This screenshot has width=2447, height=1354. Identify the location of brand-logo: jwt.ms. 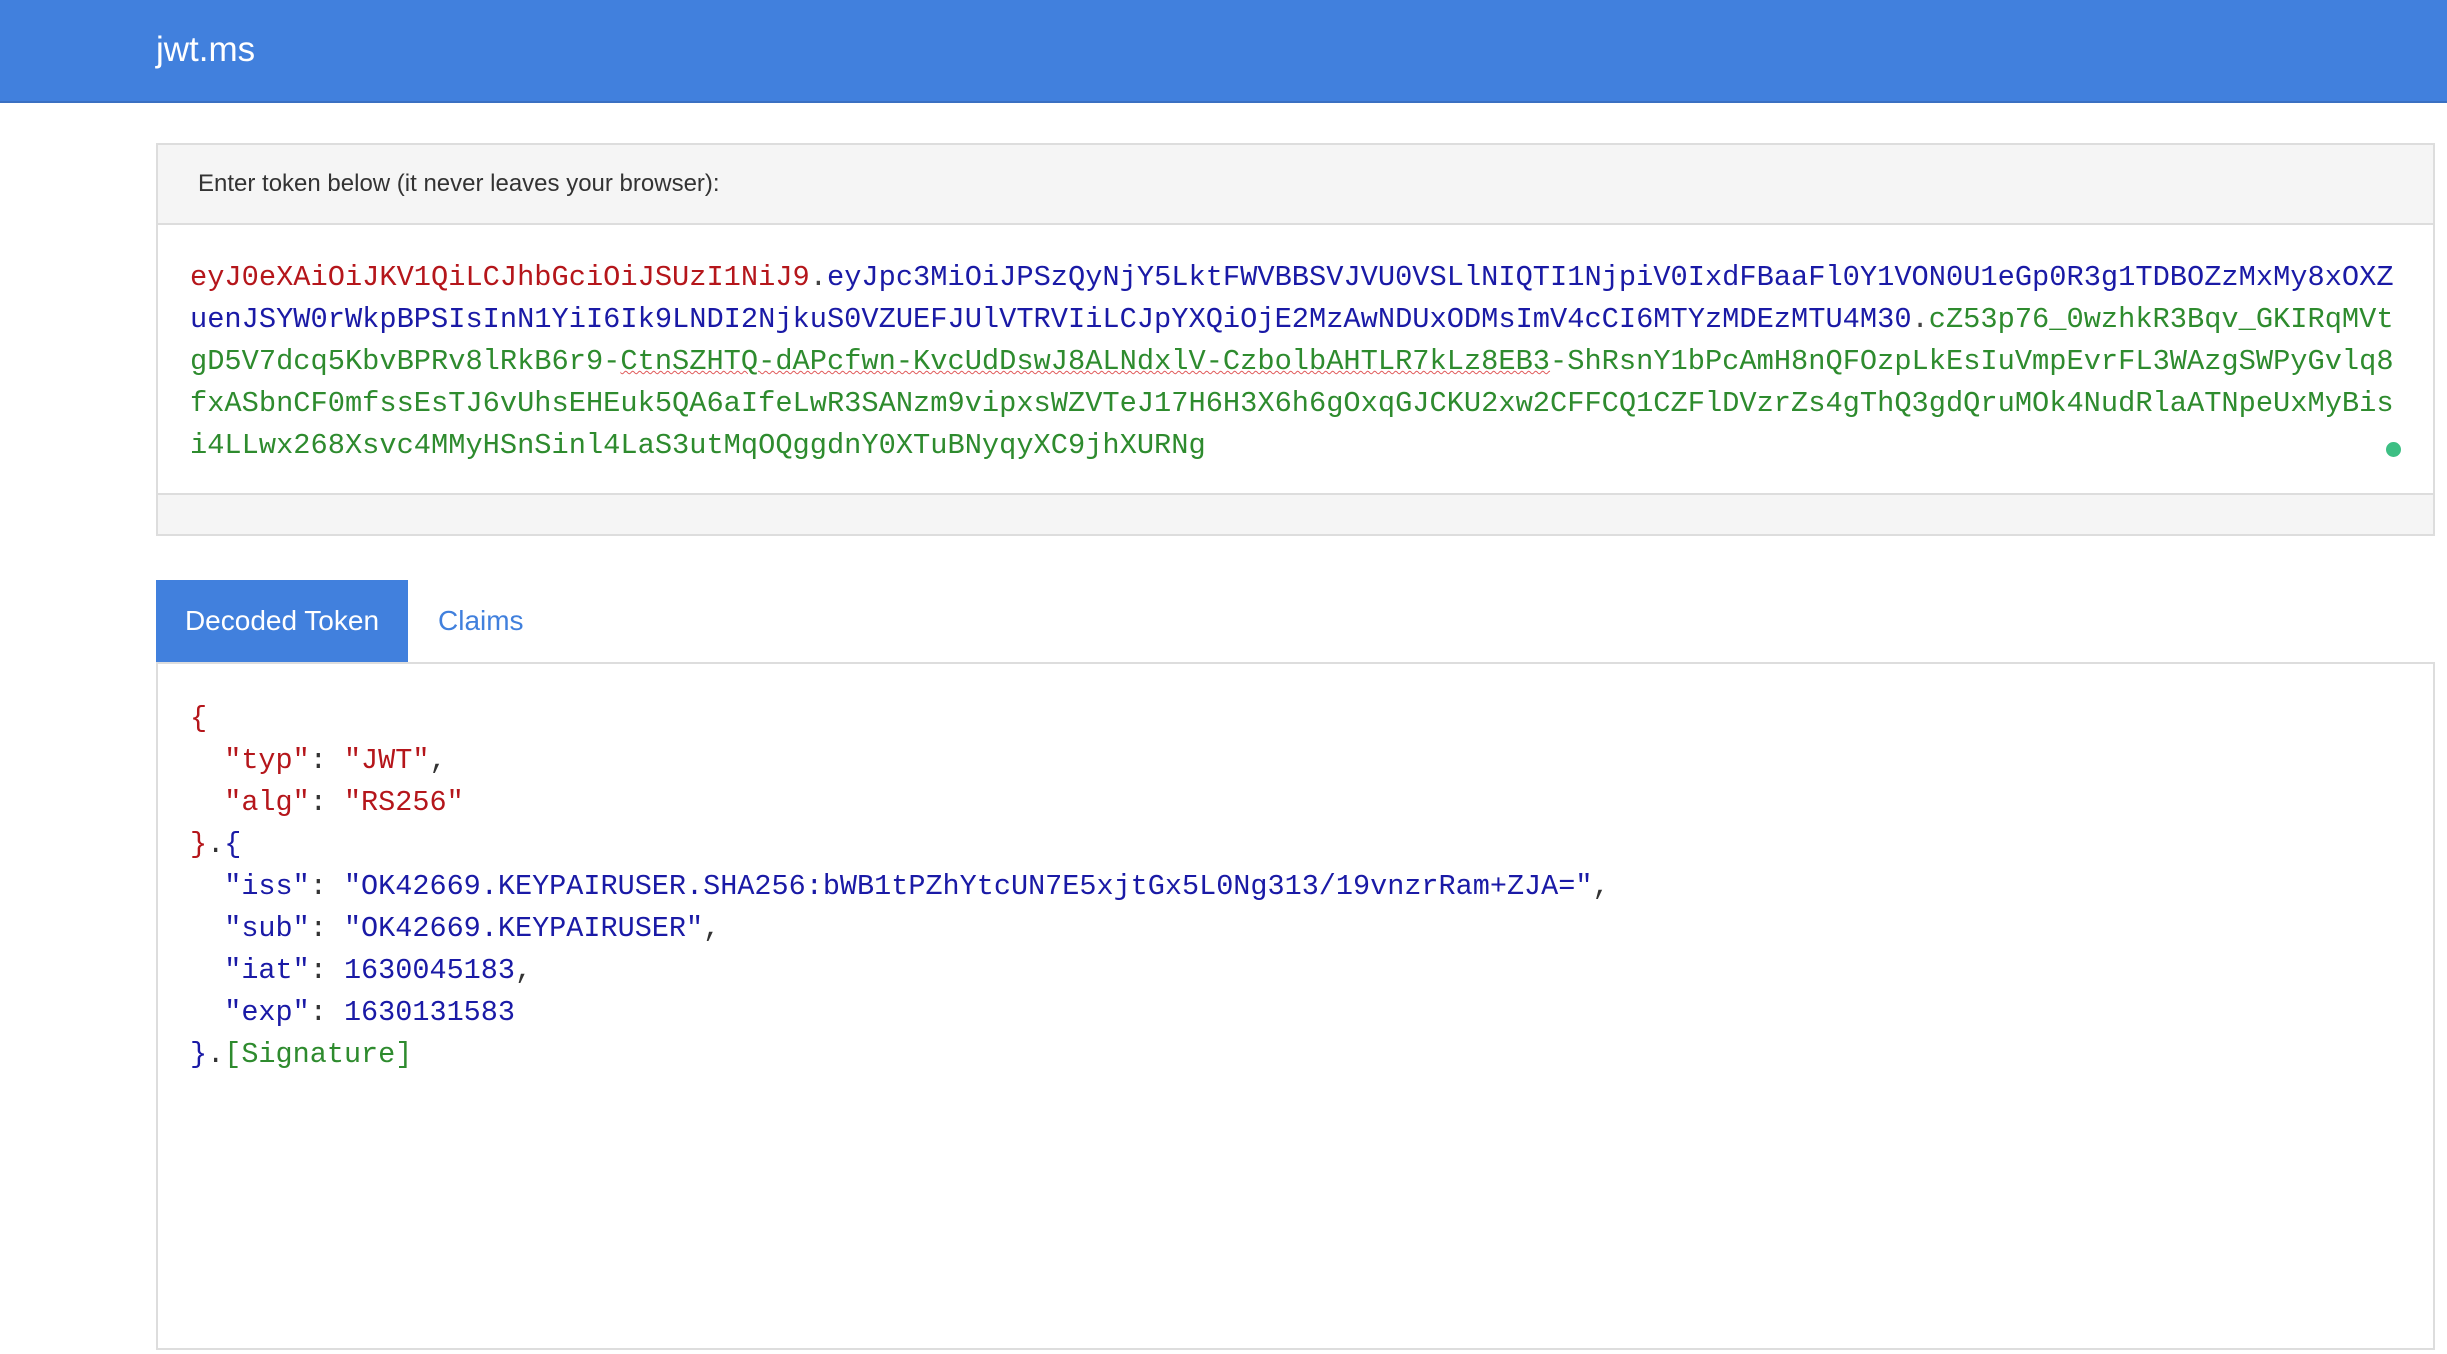
(205, 50).